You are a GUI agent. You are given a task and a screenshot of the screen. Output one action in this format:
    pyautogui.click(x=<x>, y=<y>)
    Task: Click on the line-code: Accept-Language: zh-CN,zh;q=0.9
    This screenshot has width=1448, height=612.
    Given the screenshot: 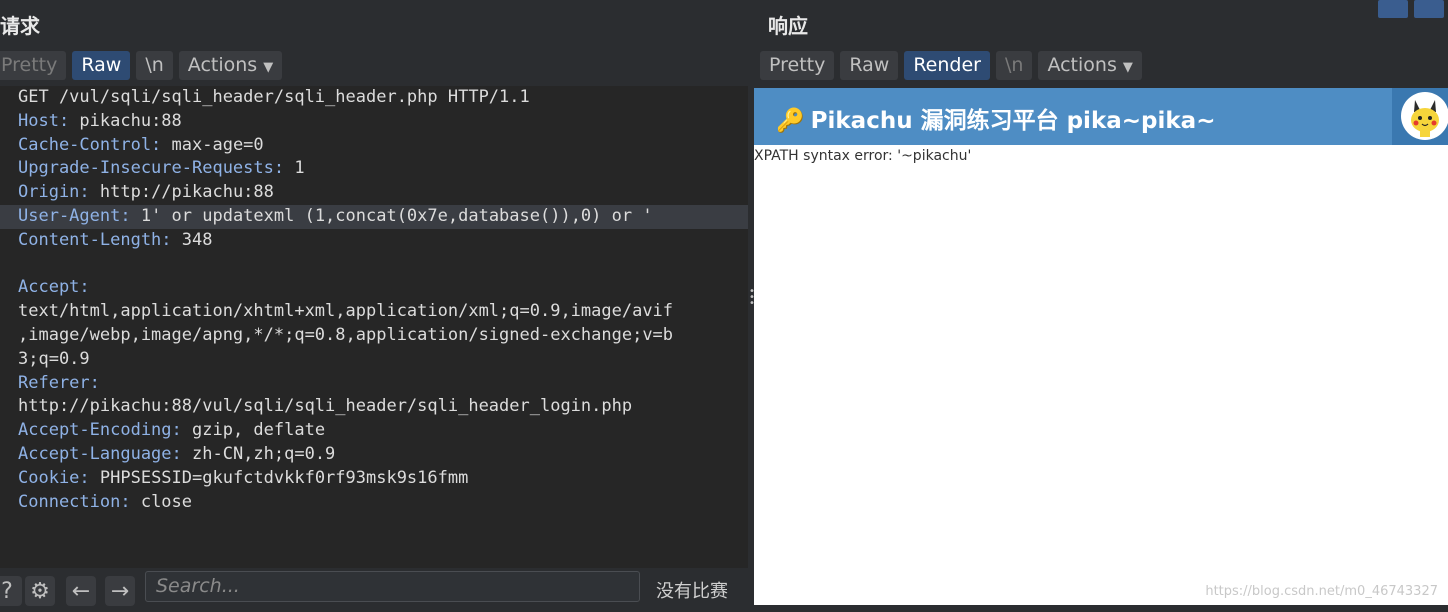 What is the action you would take?
    pyautogui.click(x=167, y=454)
    